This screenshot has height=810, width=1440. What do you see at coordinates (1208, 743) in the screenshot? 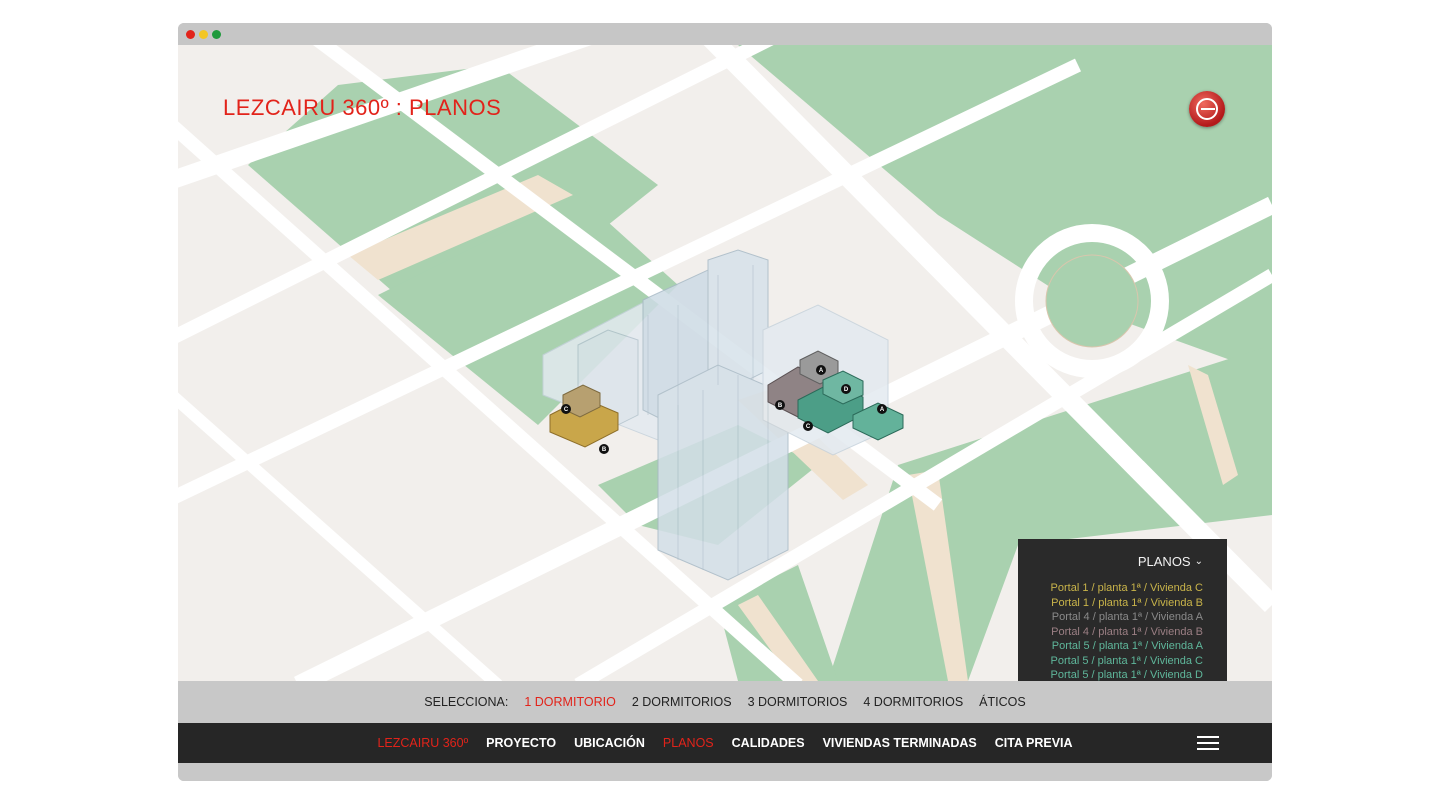
I see `hamburger-menu-icon` at bounding box center [1208, 743].